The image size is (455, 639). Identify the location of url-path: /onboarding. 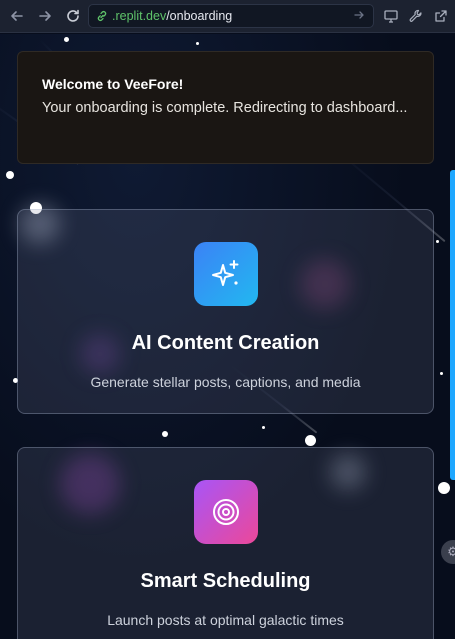
(199, 16).